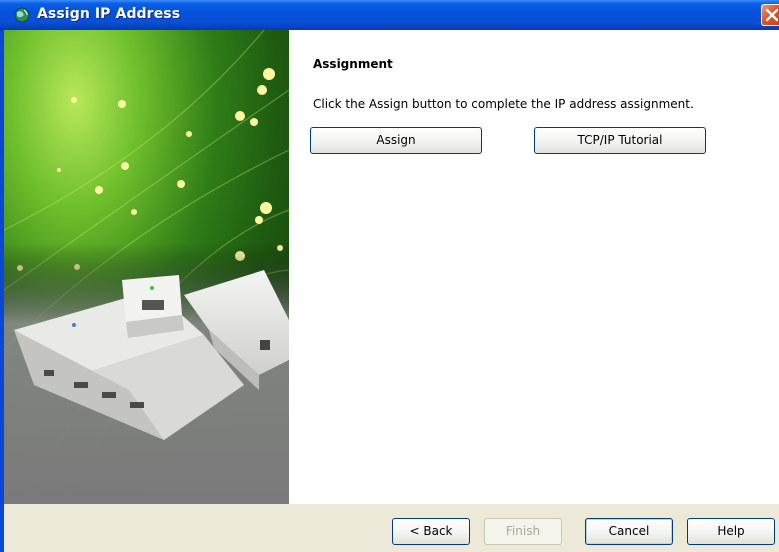 The image size is (779, 552). I want to click on globe-icon, so click(22, 15).